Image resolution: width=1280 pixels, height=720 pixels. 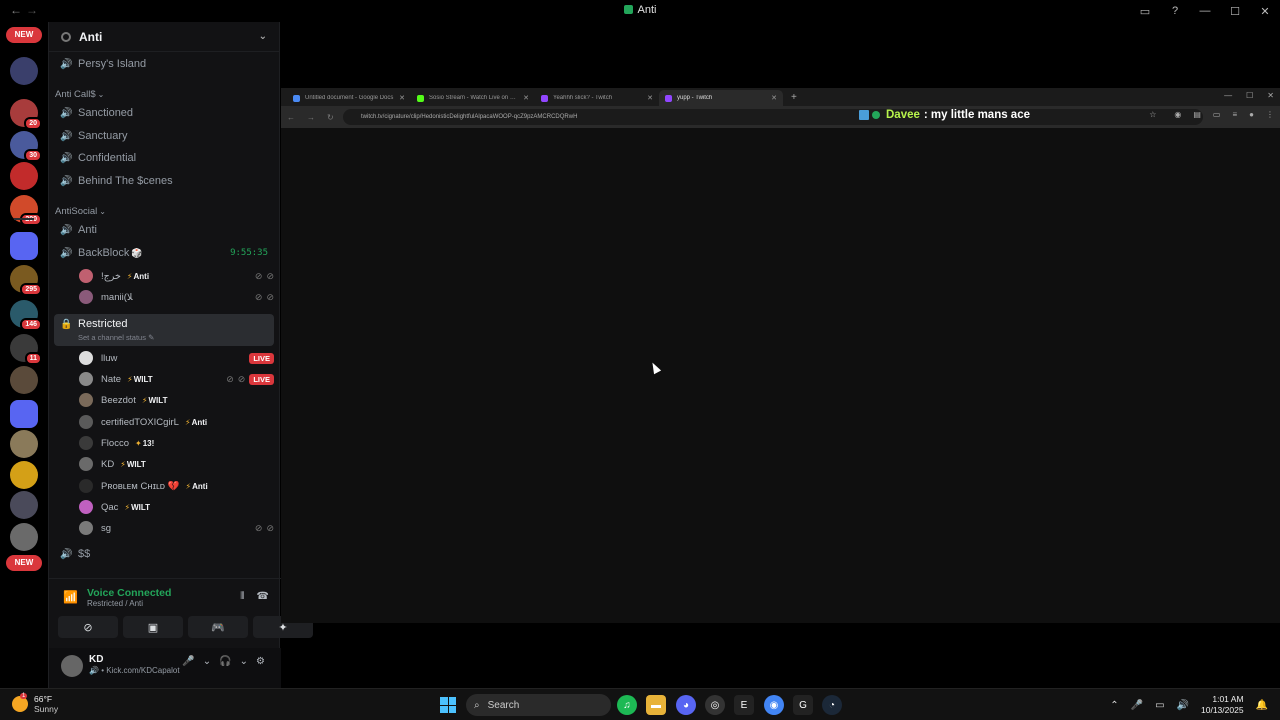 I want to click on category-anti-call: Anti Call$ ⌄, so click(x=79, y=94).